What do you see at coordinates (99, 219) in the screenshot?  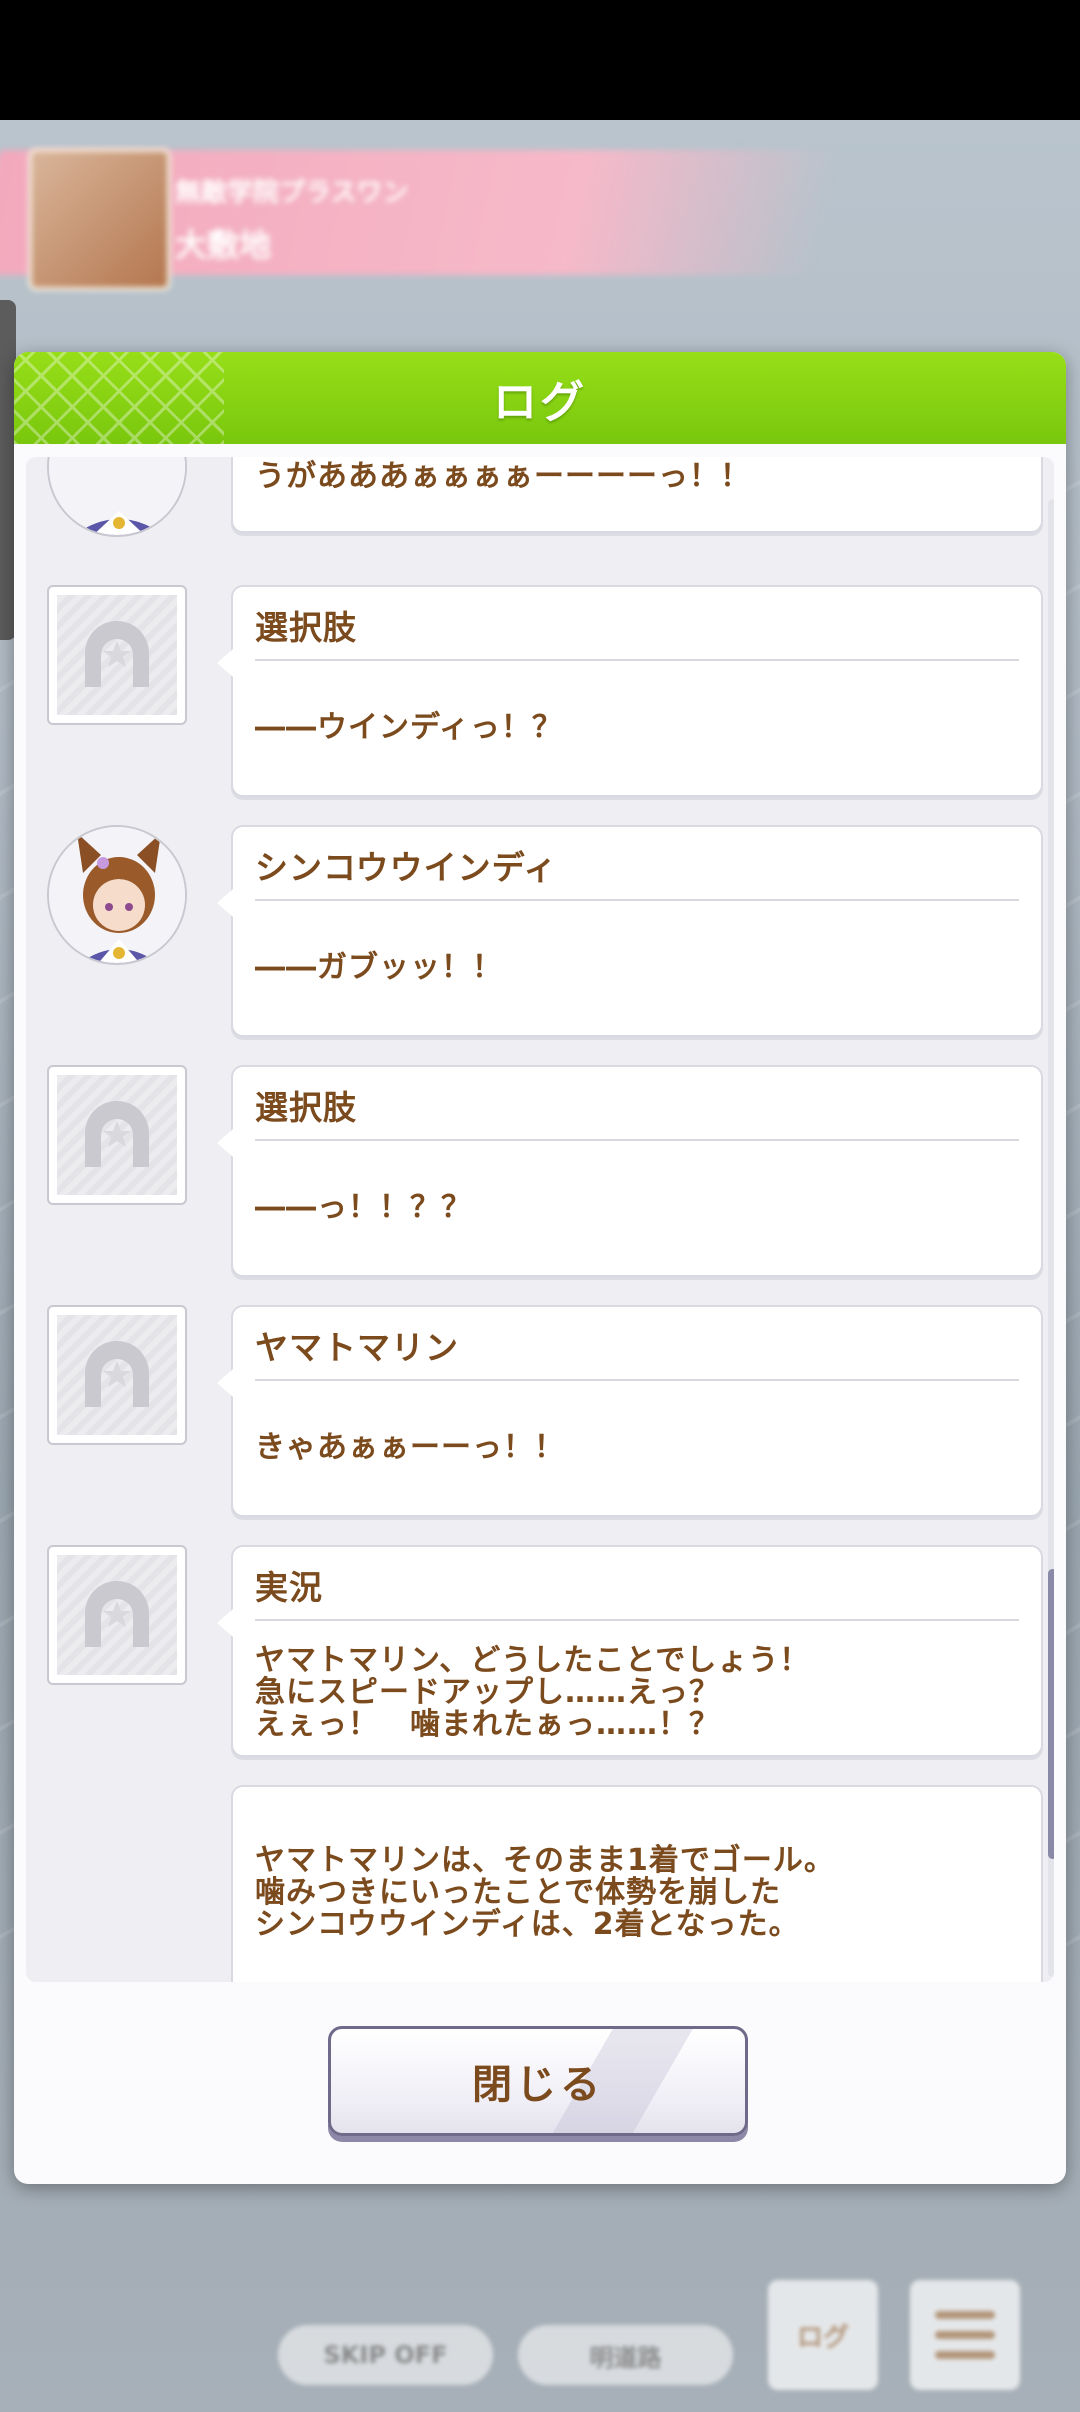 I see `background-character-portrait` at bounding box center [99, 219].